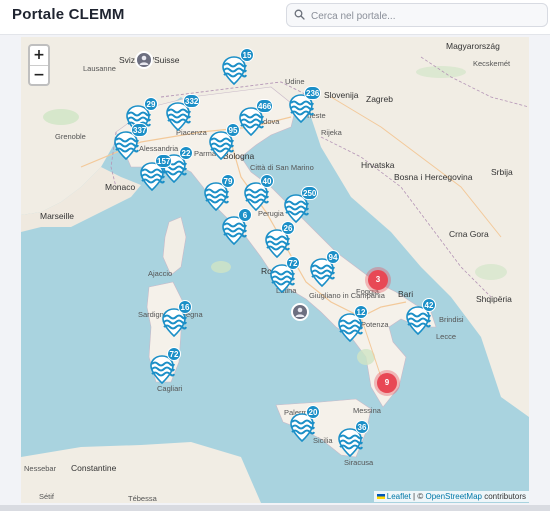  Describe the element at coordinates (313, 412) in the screenshot. I see `marker-count-badge: 20` at that location.